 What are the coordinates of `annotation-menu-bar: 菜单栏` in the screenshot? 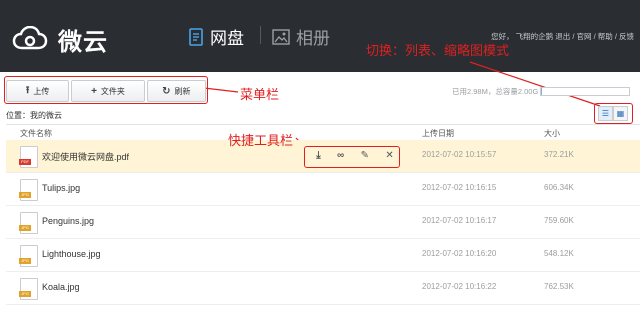 It's located at (260, 94).